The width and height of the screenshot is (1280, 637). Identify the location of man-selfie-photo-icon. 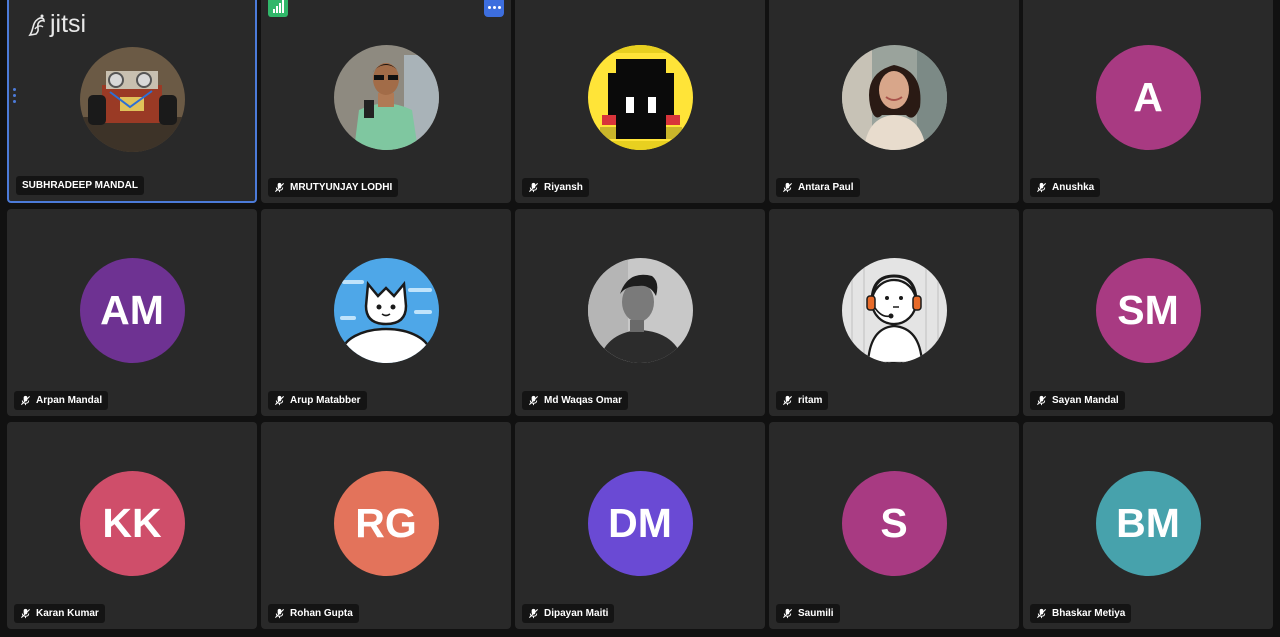
(386, 97).